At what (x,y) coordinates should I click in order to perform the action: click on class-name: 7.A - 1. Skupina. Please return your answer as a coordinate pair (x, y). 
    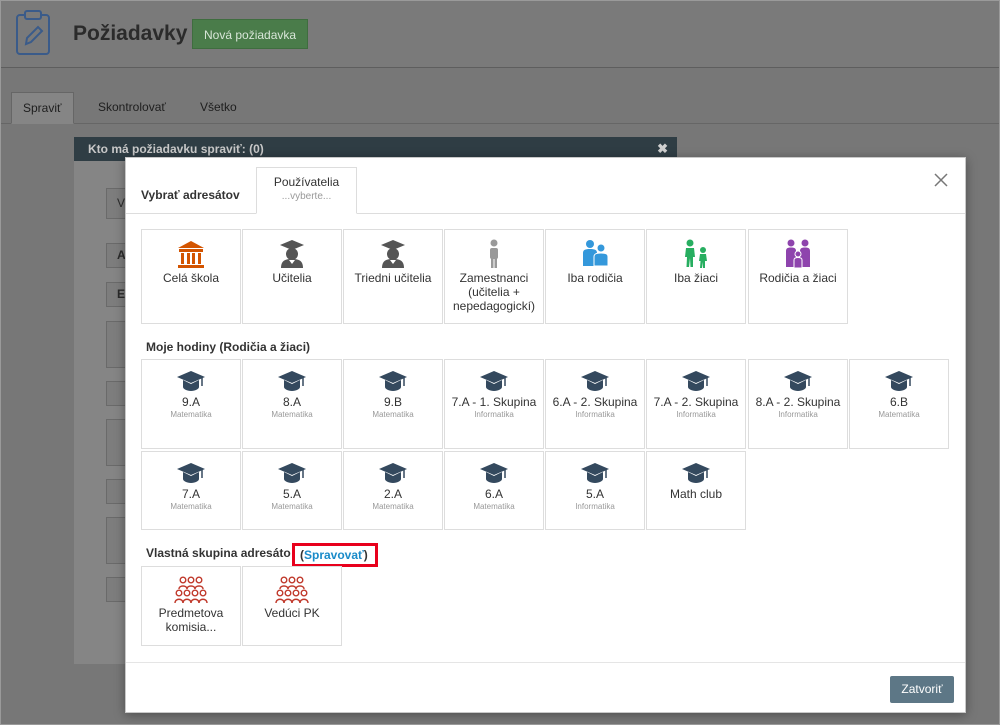
    Looking at the image, I should click on (494, 402).